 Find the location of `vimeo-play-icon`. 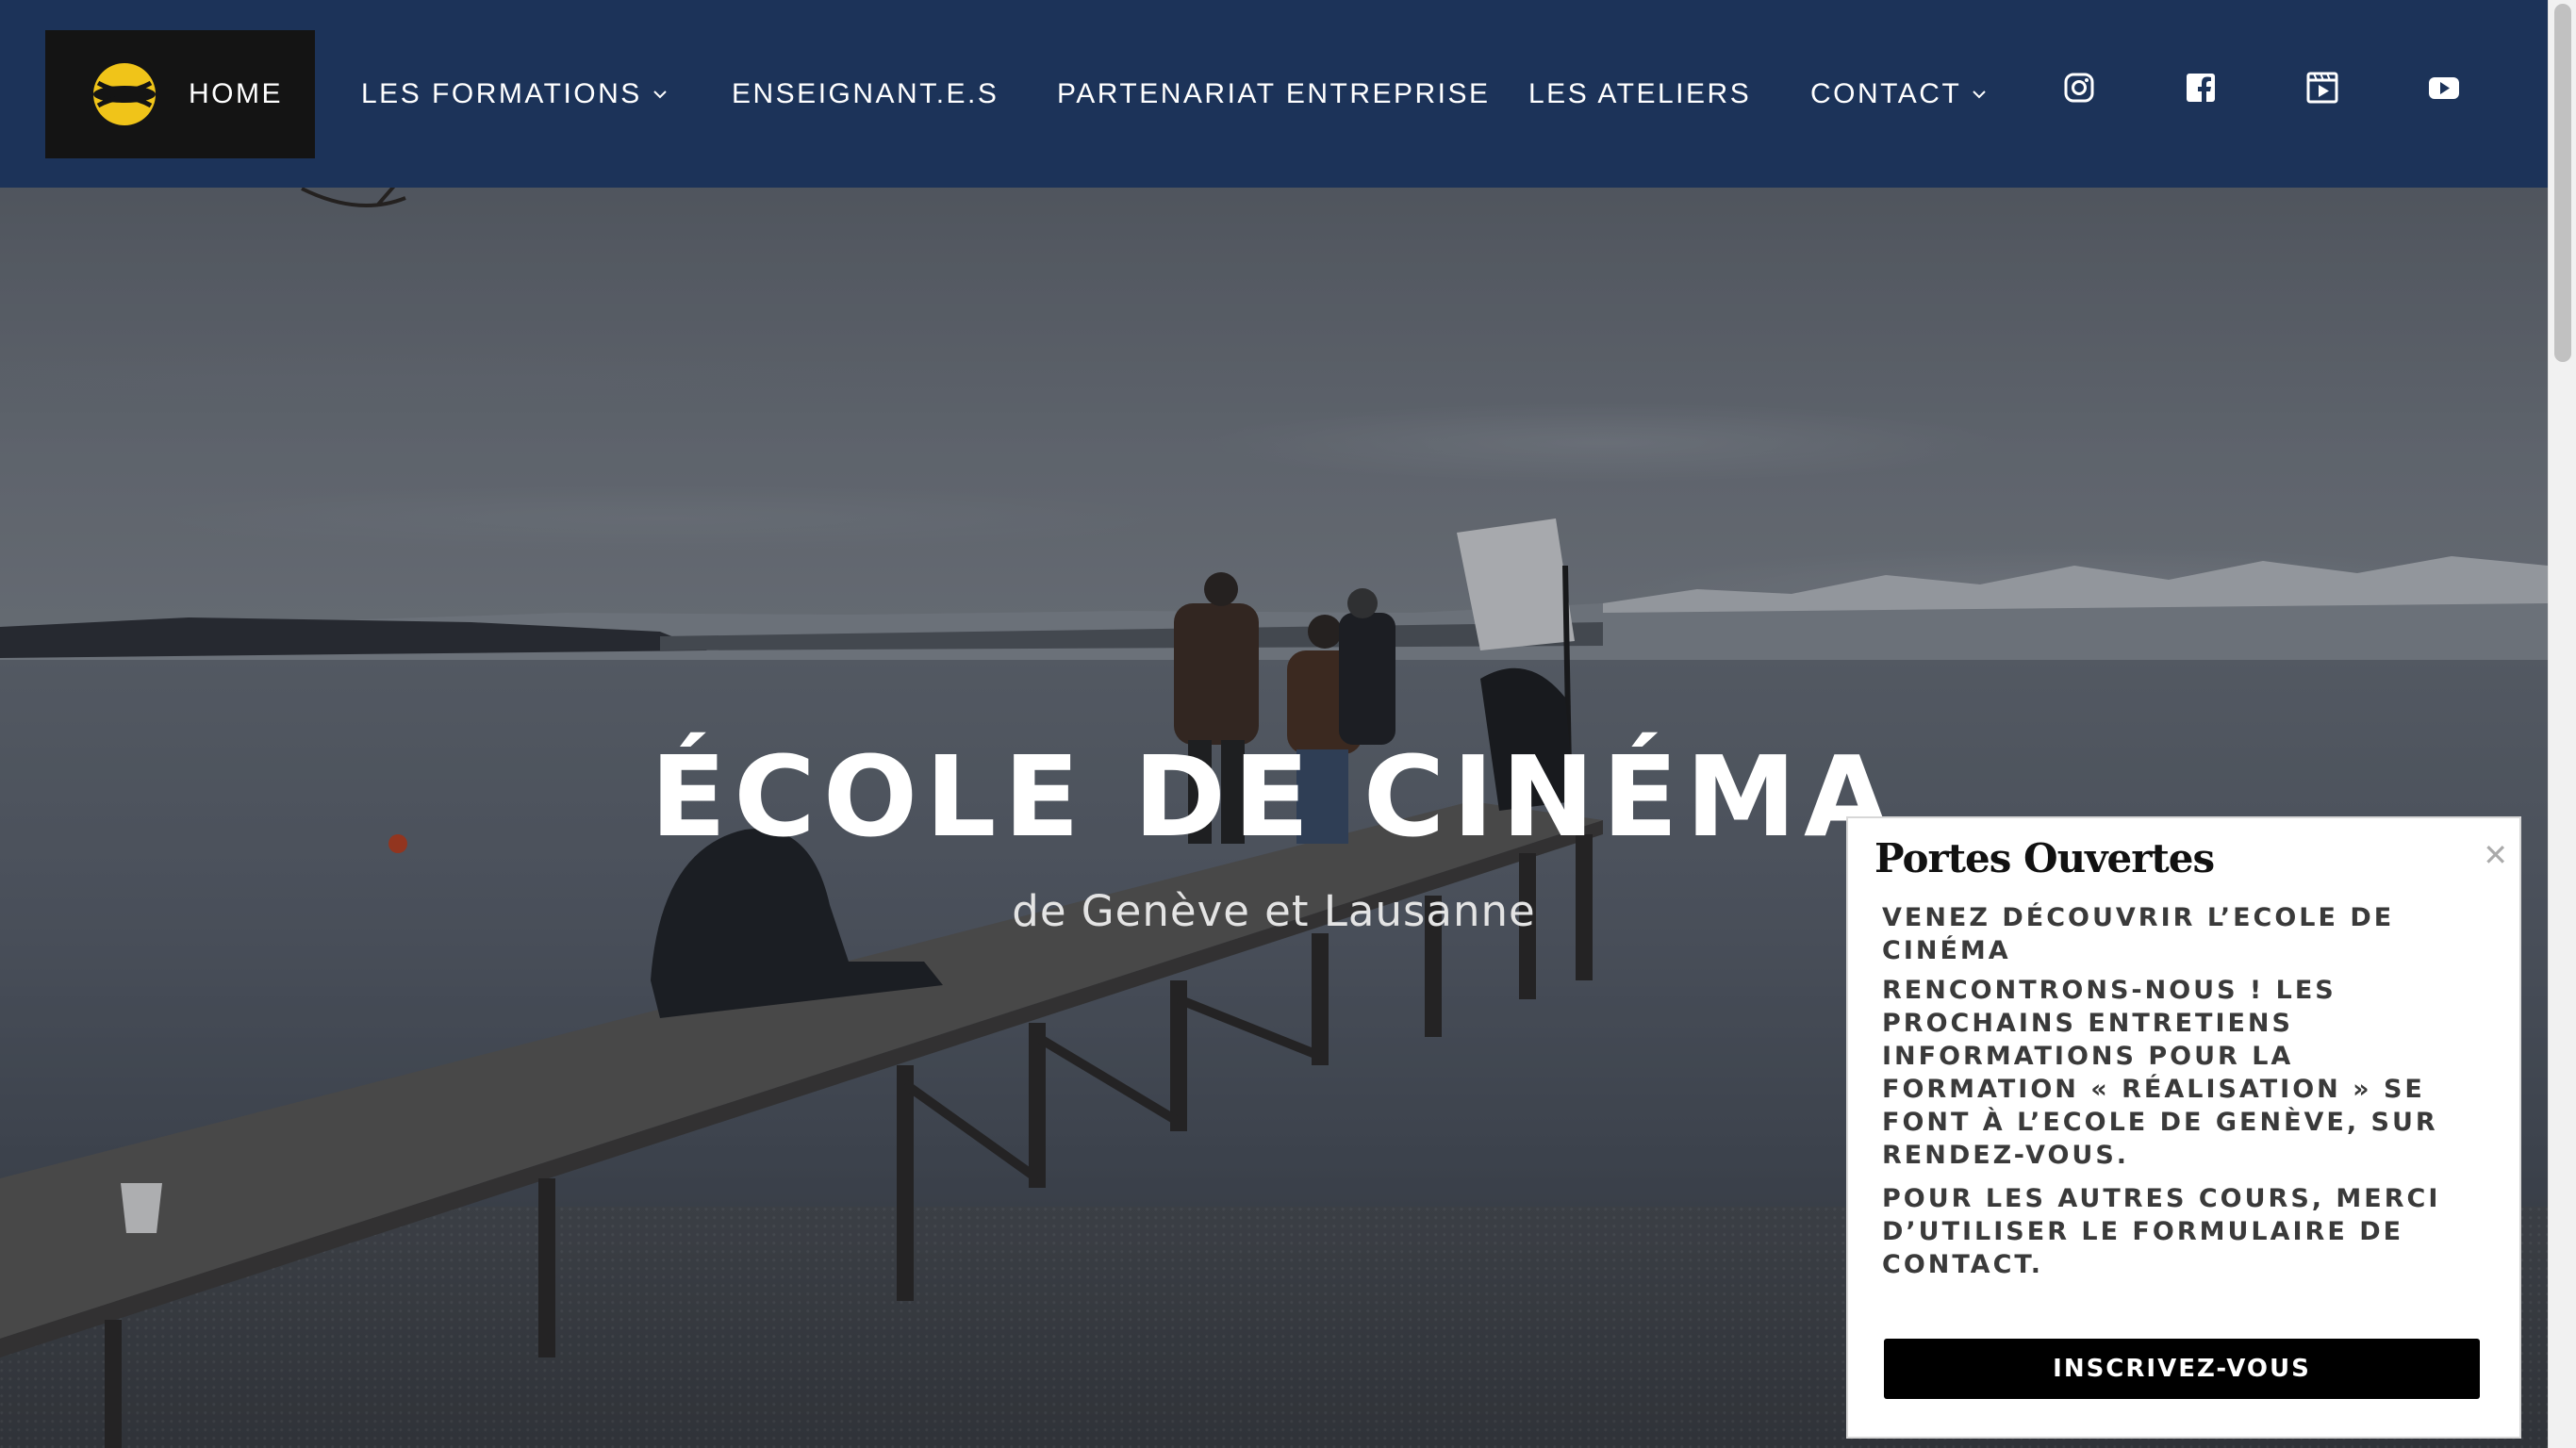

vimeo-play-icon is located at coordinates (2322, 88).